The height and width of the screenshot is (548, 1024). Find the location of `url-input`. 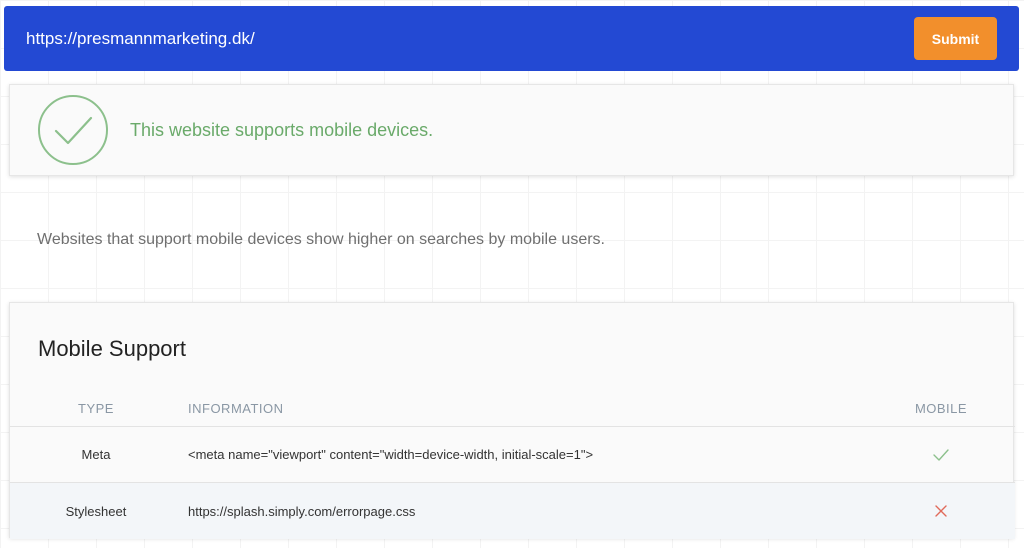

url-input is located at coordinates (376, 38).